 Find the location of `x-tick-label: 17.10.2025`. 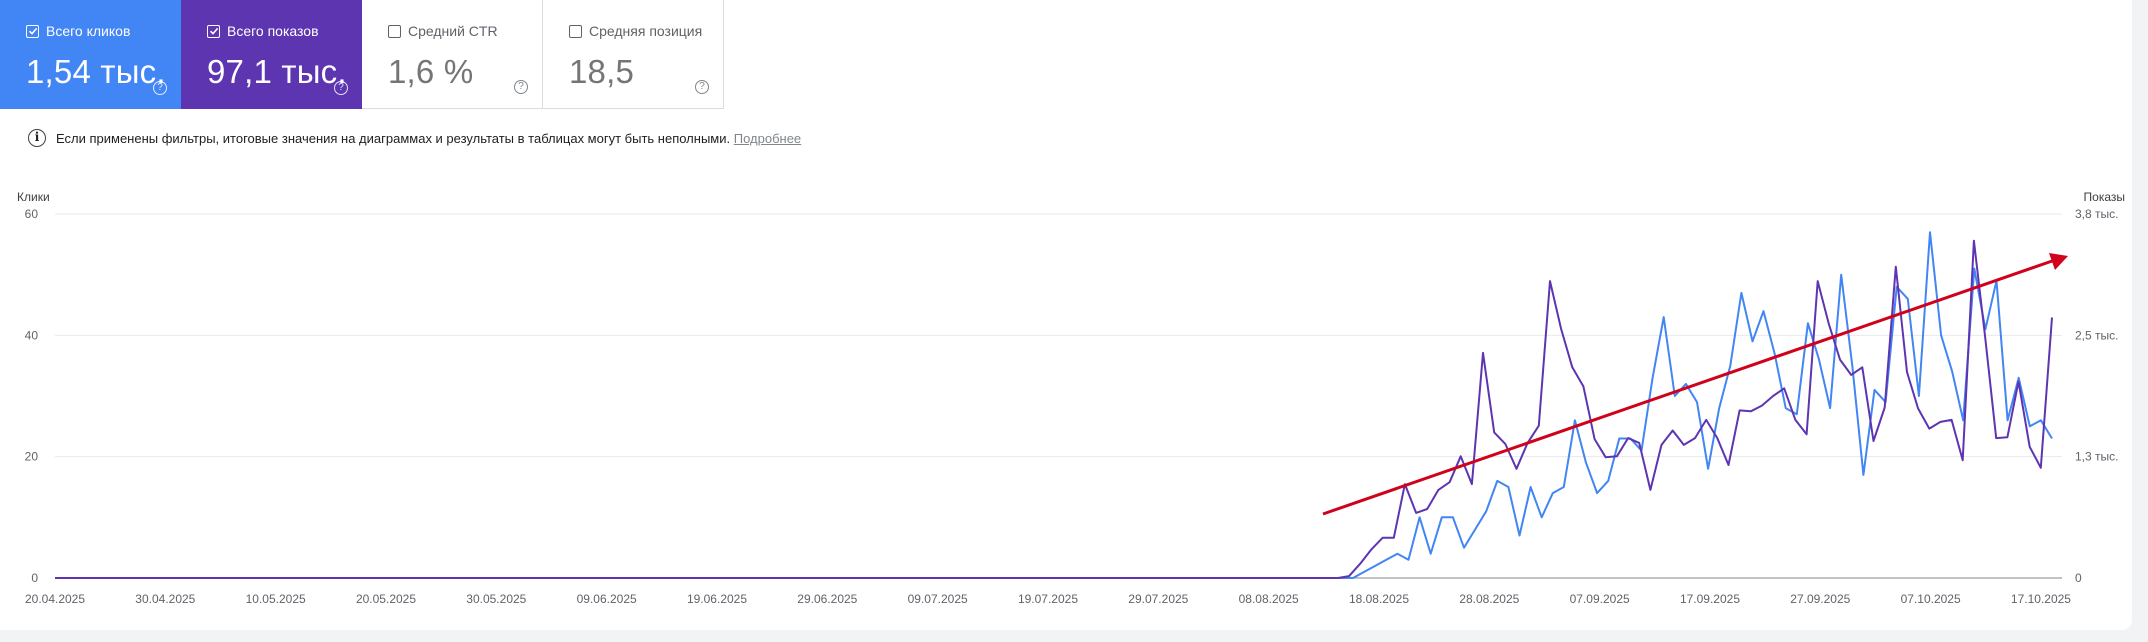

x-tick-label: 17.10.2025 is located at coordinates (2041, 599).